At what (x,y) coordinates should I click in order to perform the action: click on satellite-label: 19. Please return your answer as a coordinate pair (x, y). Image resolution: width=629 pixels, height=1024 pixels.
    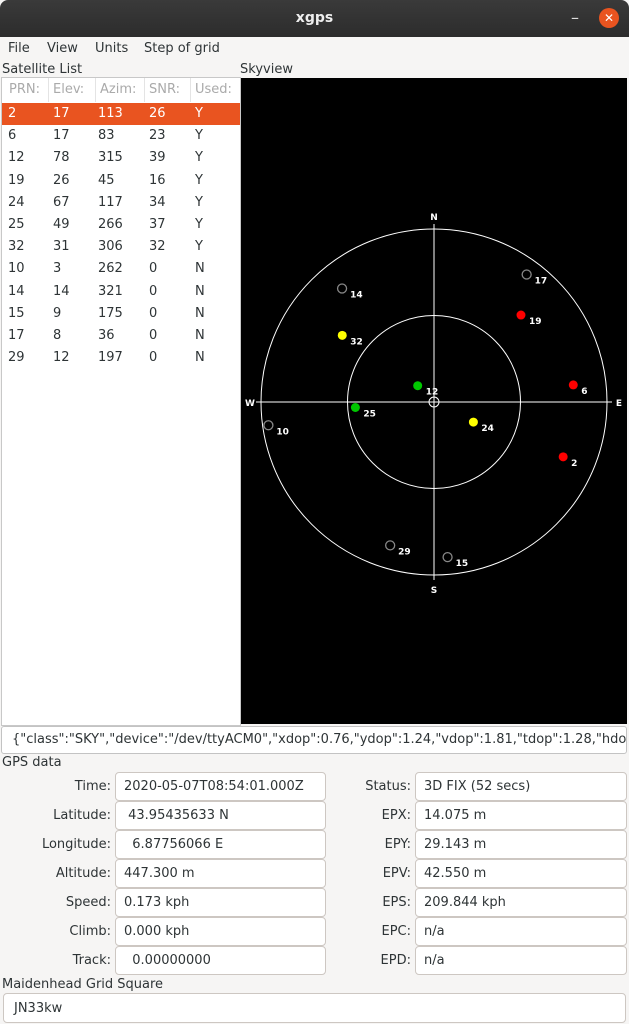
    Looking at the image, I should click on (535, 322).